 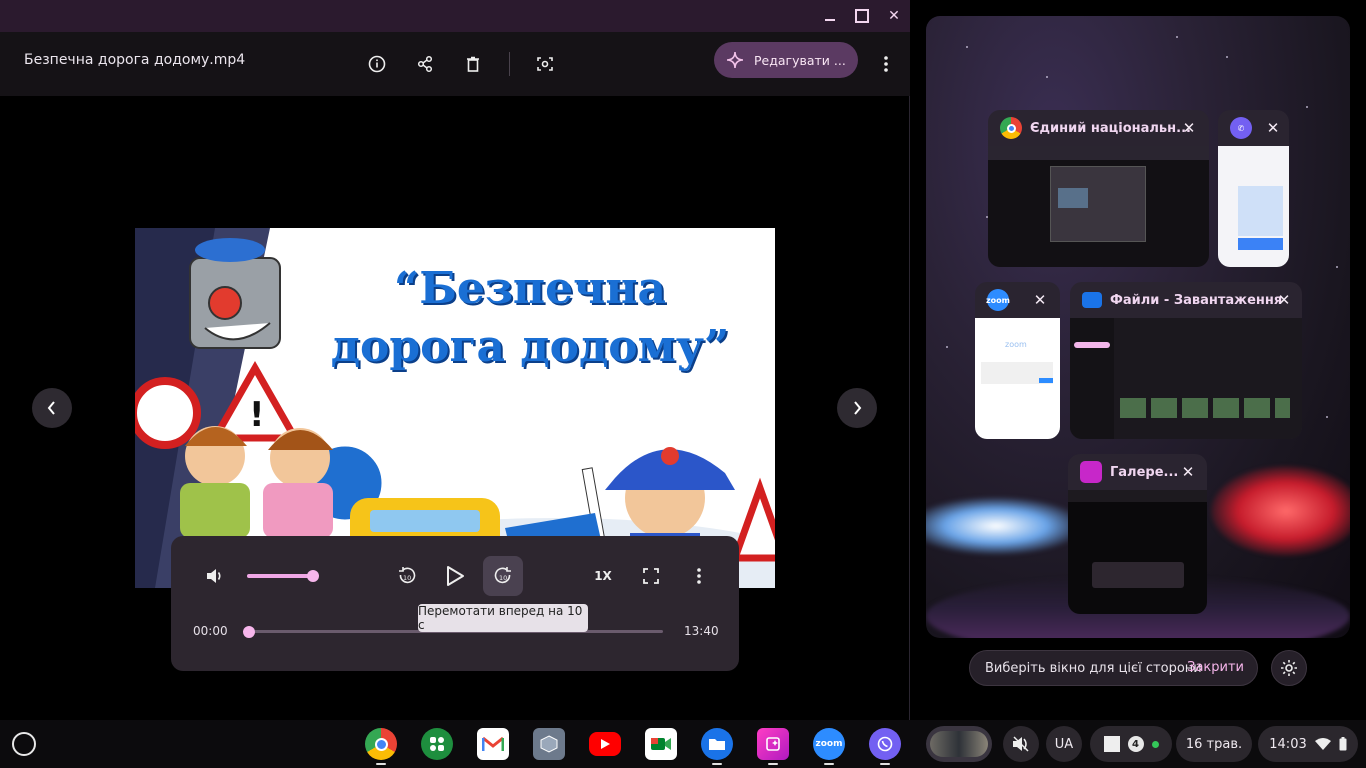 I want to click on minimize-icon, so click(x=830, y=16).